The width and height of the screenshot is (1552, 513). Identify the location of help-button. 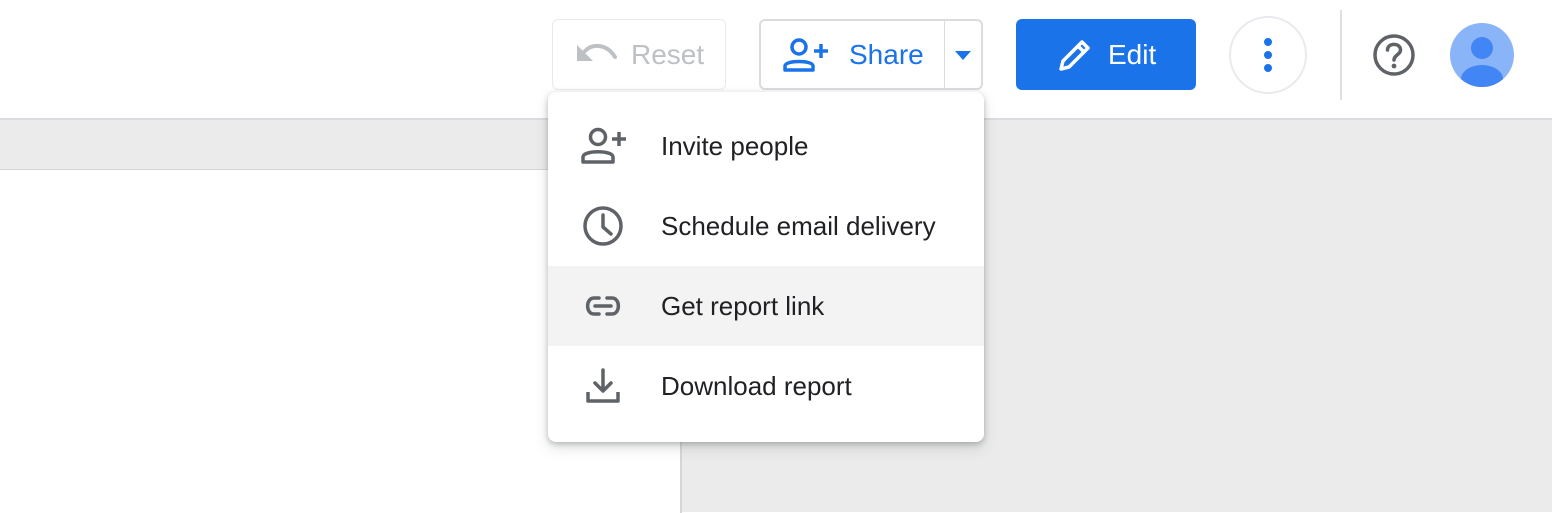
(1394, 55).